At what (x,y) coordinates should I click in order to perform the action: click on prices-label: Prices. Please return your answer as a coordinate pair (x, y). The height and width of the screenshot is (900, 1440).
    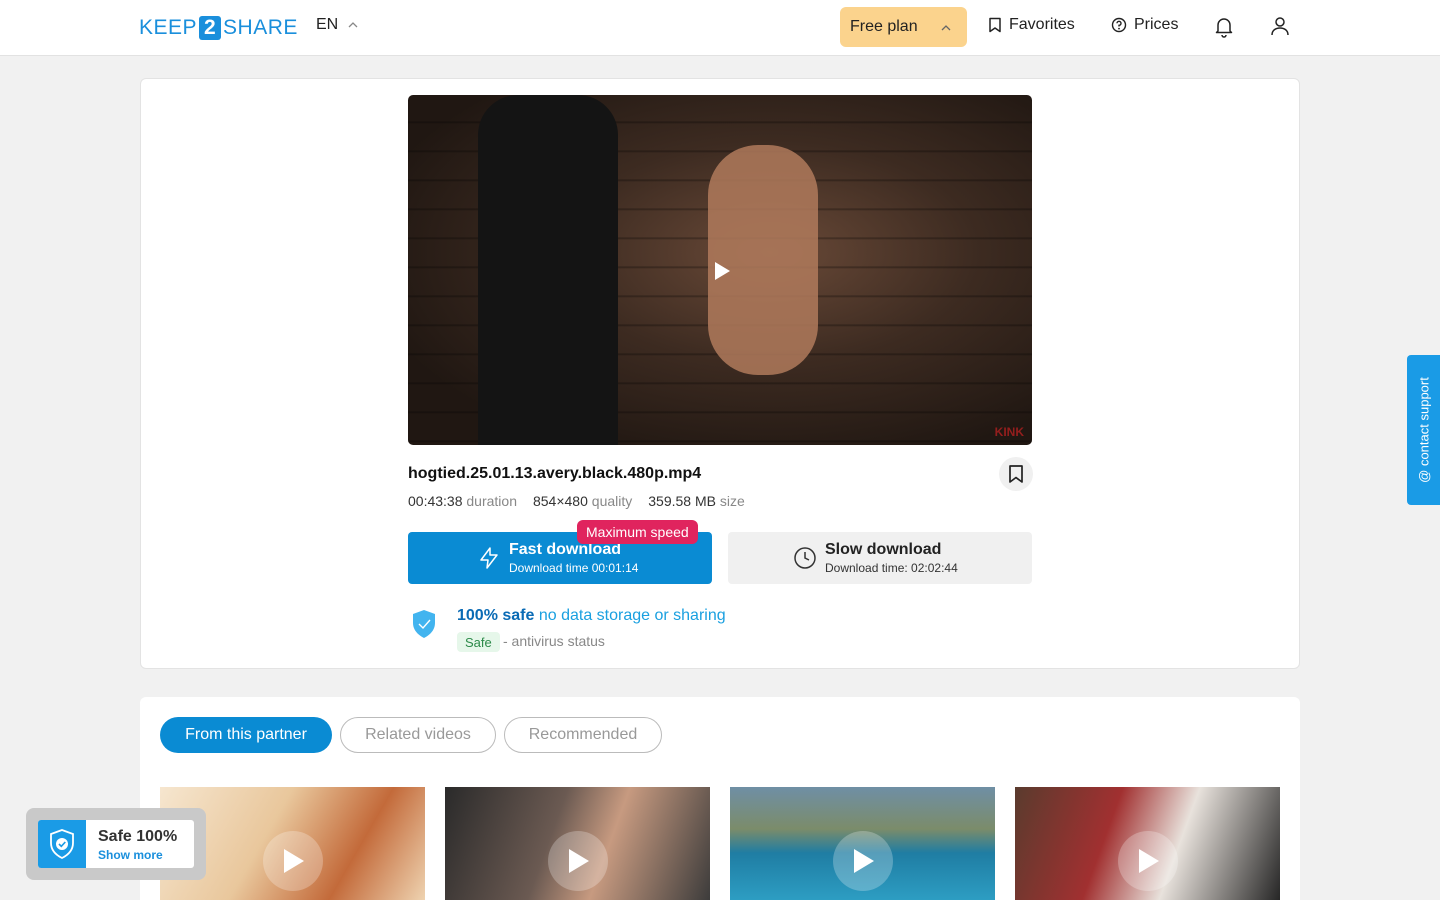
    Looking at the image, I should click on (1156, 24).